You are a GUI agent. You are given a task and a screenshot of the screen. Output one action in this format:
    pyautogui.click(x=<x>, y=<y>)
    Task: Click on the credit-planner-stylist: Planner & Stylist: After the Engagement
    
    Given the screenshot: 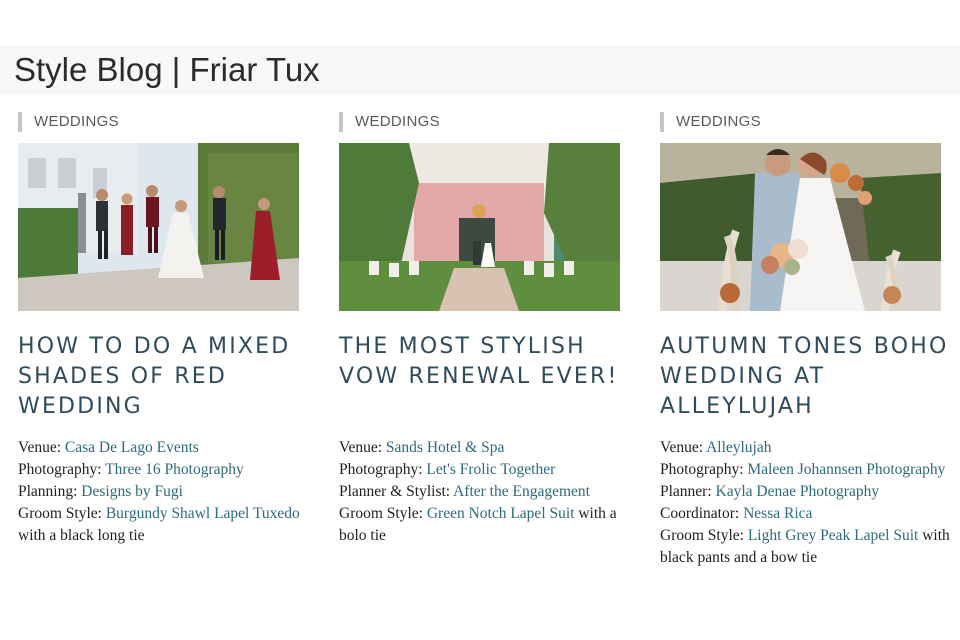 What is the action you would take?
    pyautogui.click(x=484, y=492)
    